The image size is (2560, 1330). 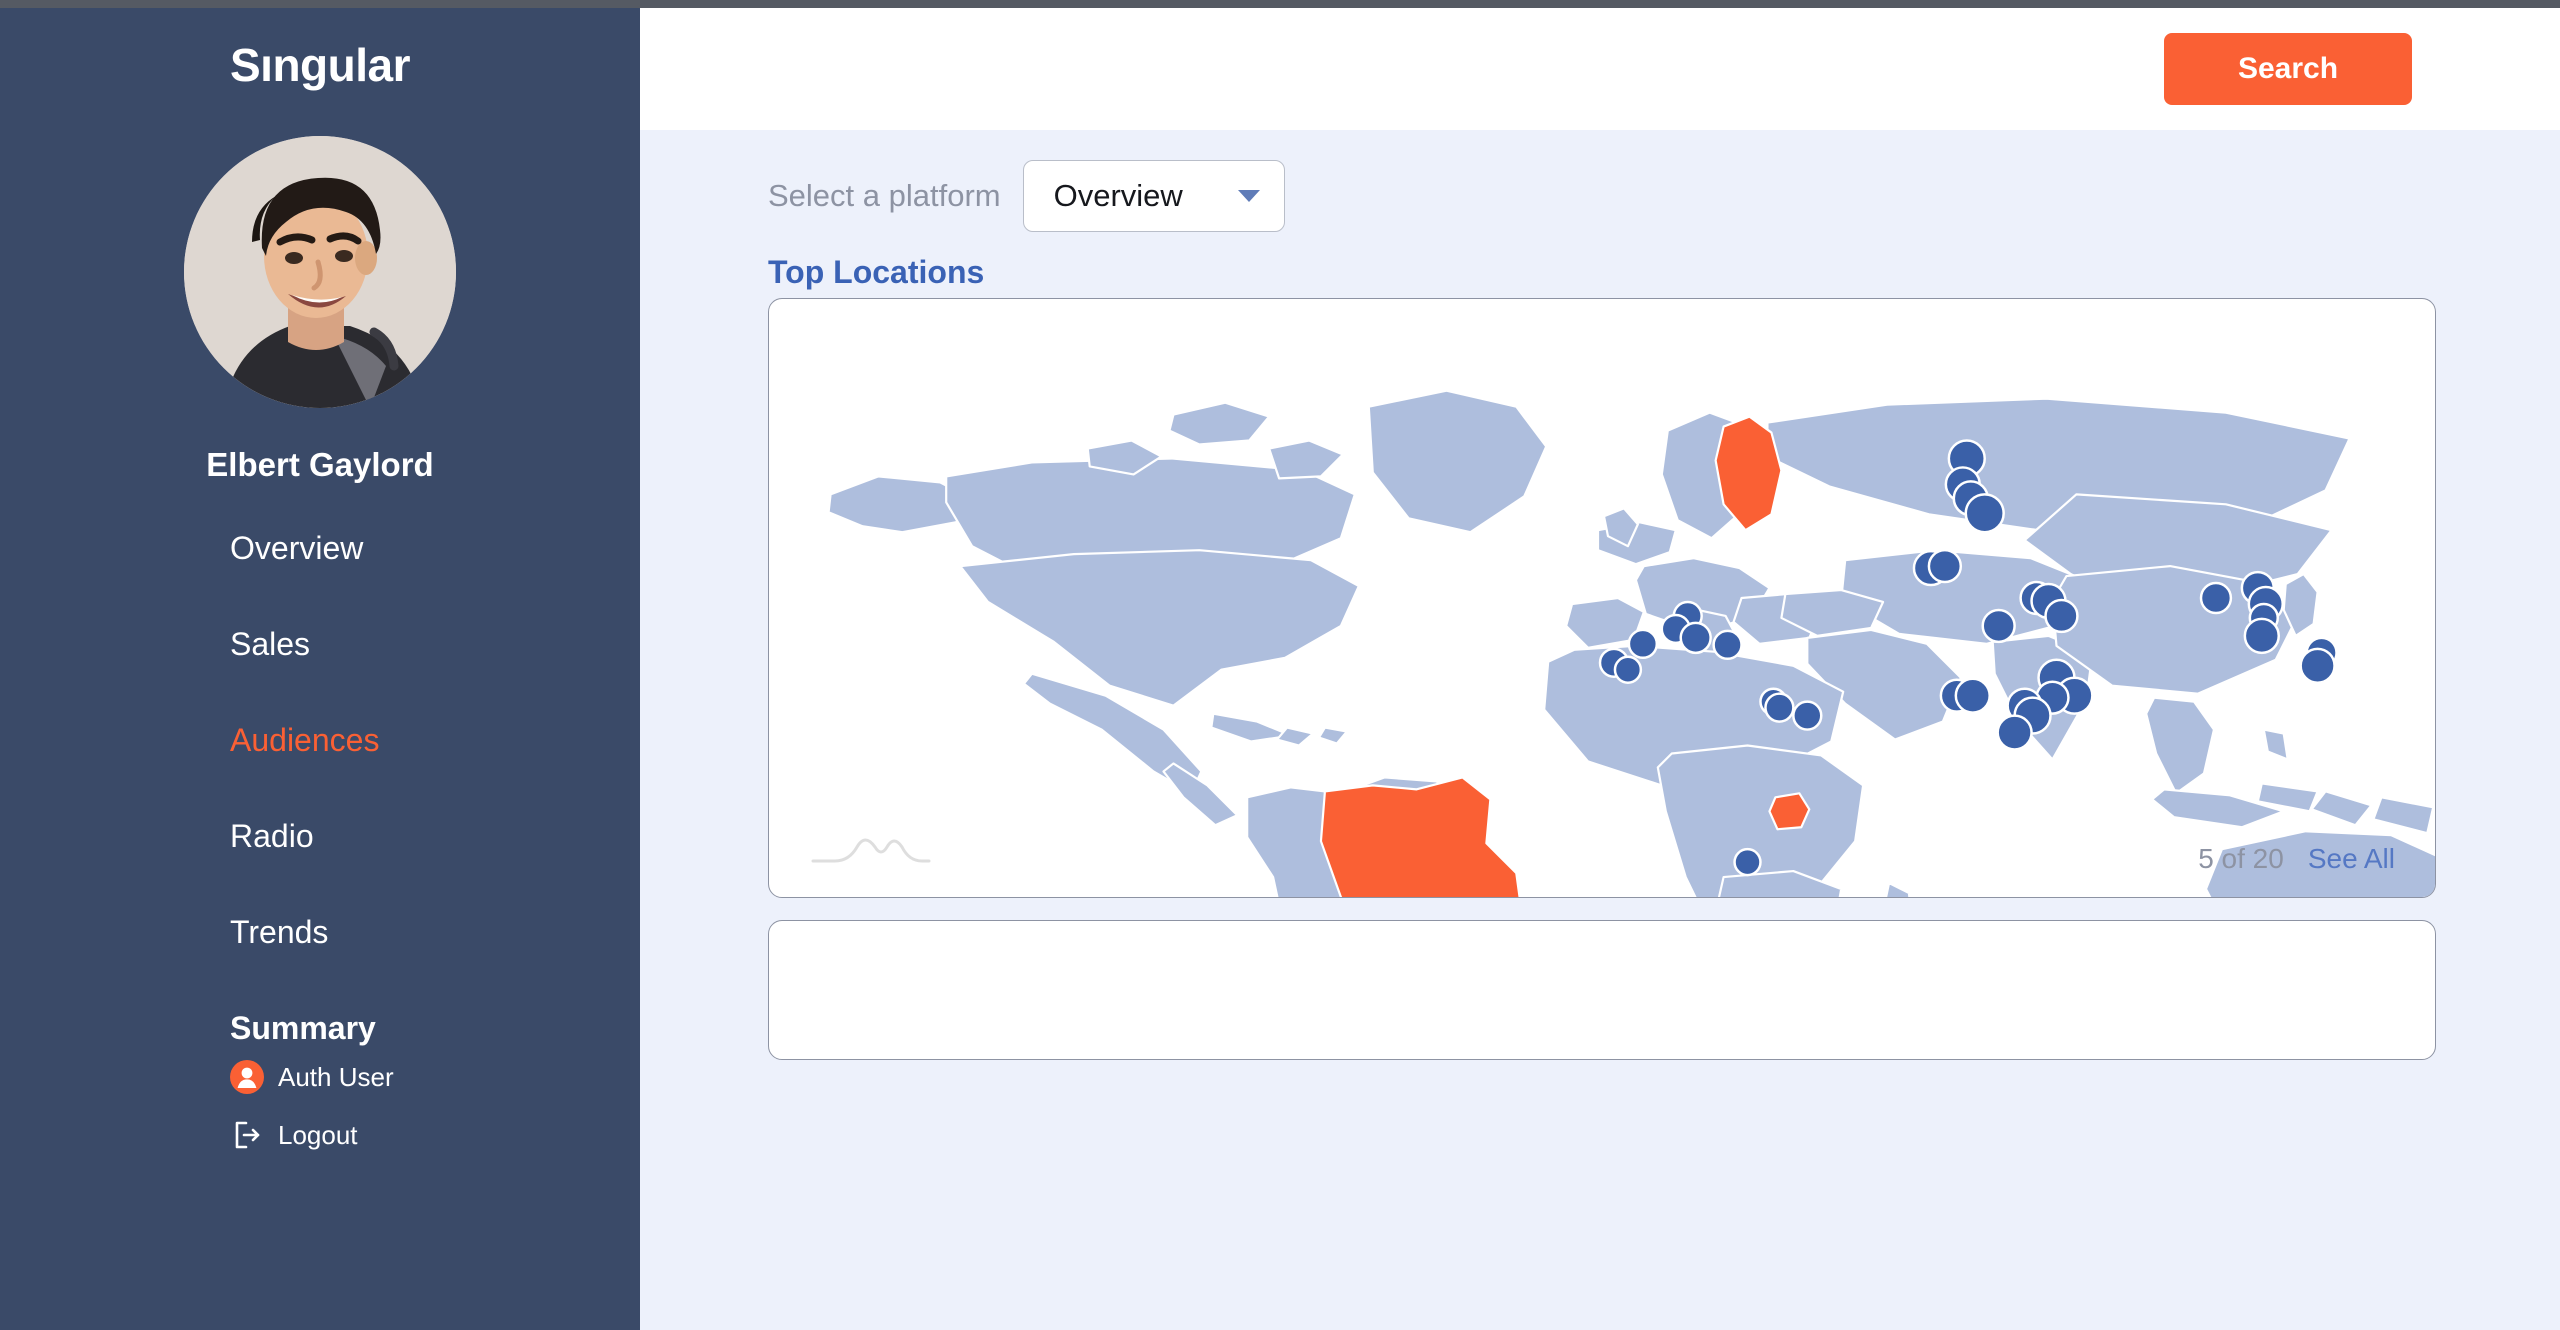 I want to click on sidebar-item-label: Logout, so click(x=318, y=1134).